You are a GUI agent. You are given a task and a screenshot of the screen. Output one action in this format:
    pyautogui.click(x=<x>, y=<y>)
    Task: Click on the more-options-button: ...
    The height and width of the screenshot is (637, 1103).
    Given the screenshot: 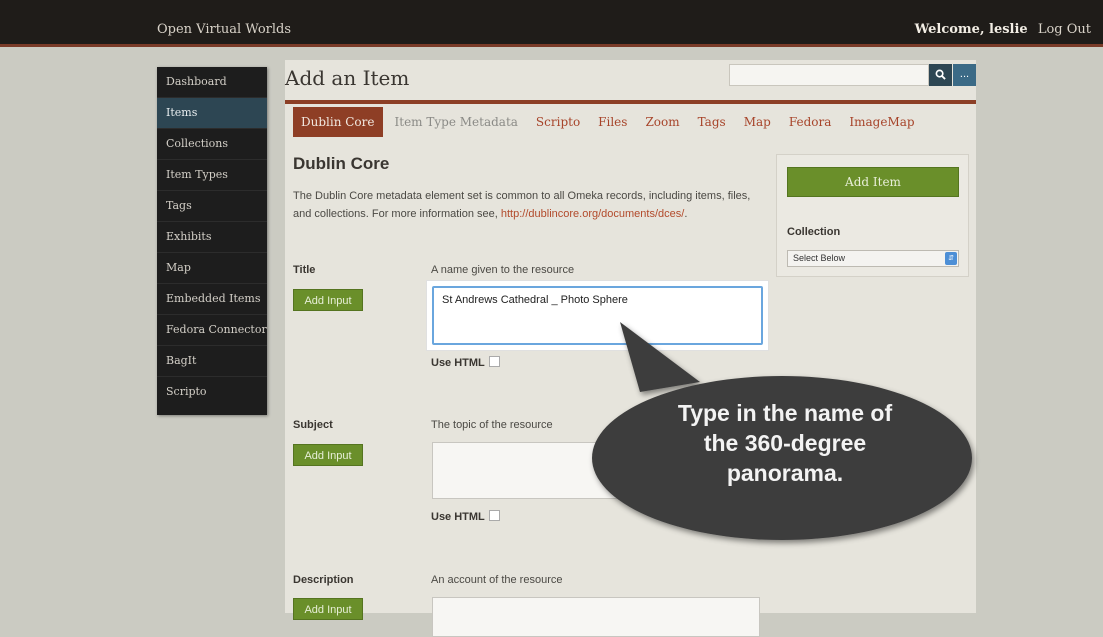 What is the action you would take?
    pyautogui.click(x=964, y=75)
    